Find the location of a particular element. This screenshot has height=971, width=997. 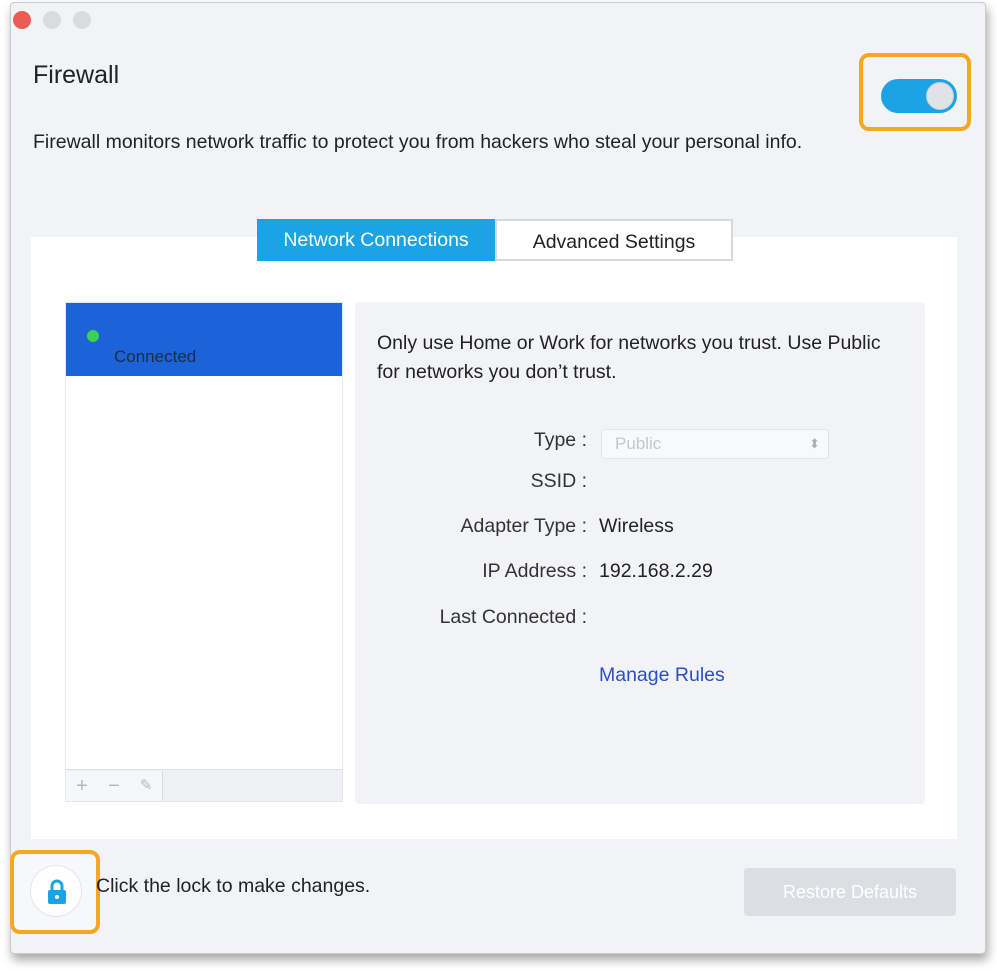

remove-network-button: − is located at coordinates (114, 786).